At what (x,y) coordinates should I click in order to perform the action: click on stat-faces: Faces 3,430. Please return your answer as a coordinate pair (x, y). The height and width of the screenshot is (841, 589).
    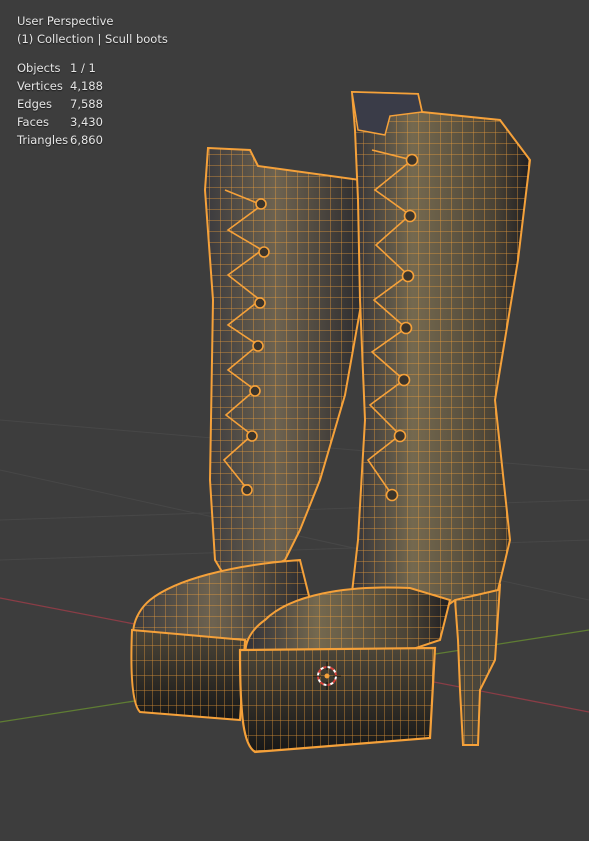
    Looking at the image, I should click on (92, 122).